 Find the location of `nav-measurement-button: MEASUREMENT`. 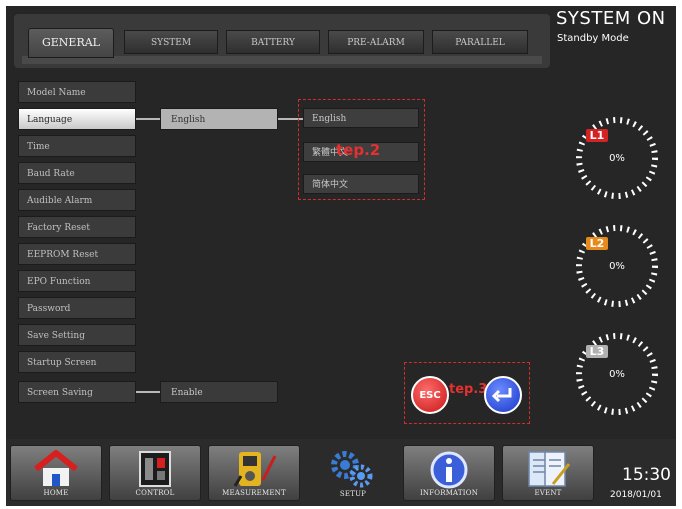

nav-measurement-button: MEASUREMENT is located at coordinates (254, 473).